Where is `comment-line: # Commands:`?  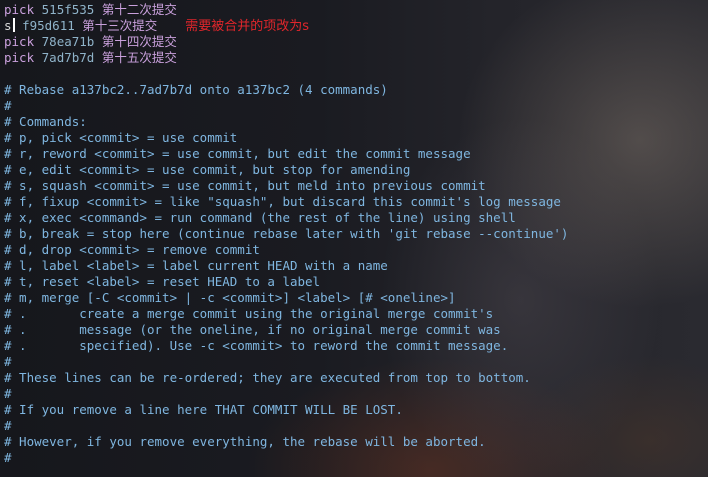 comment-line: # Commands: is located at coordinates (45, 121).